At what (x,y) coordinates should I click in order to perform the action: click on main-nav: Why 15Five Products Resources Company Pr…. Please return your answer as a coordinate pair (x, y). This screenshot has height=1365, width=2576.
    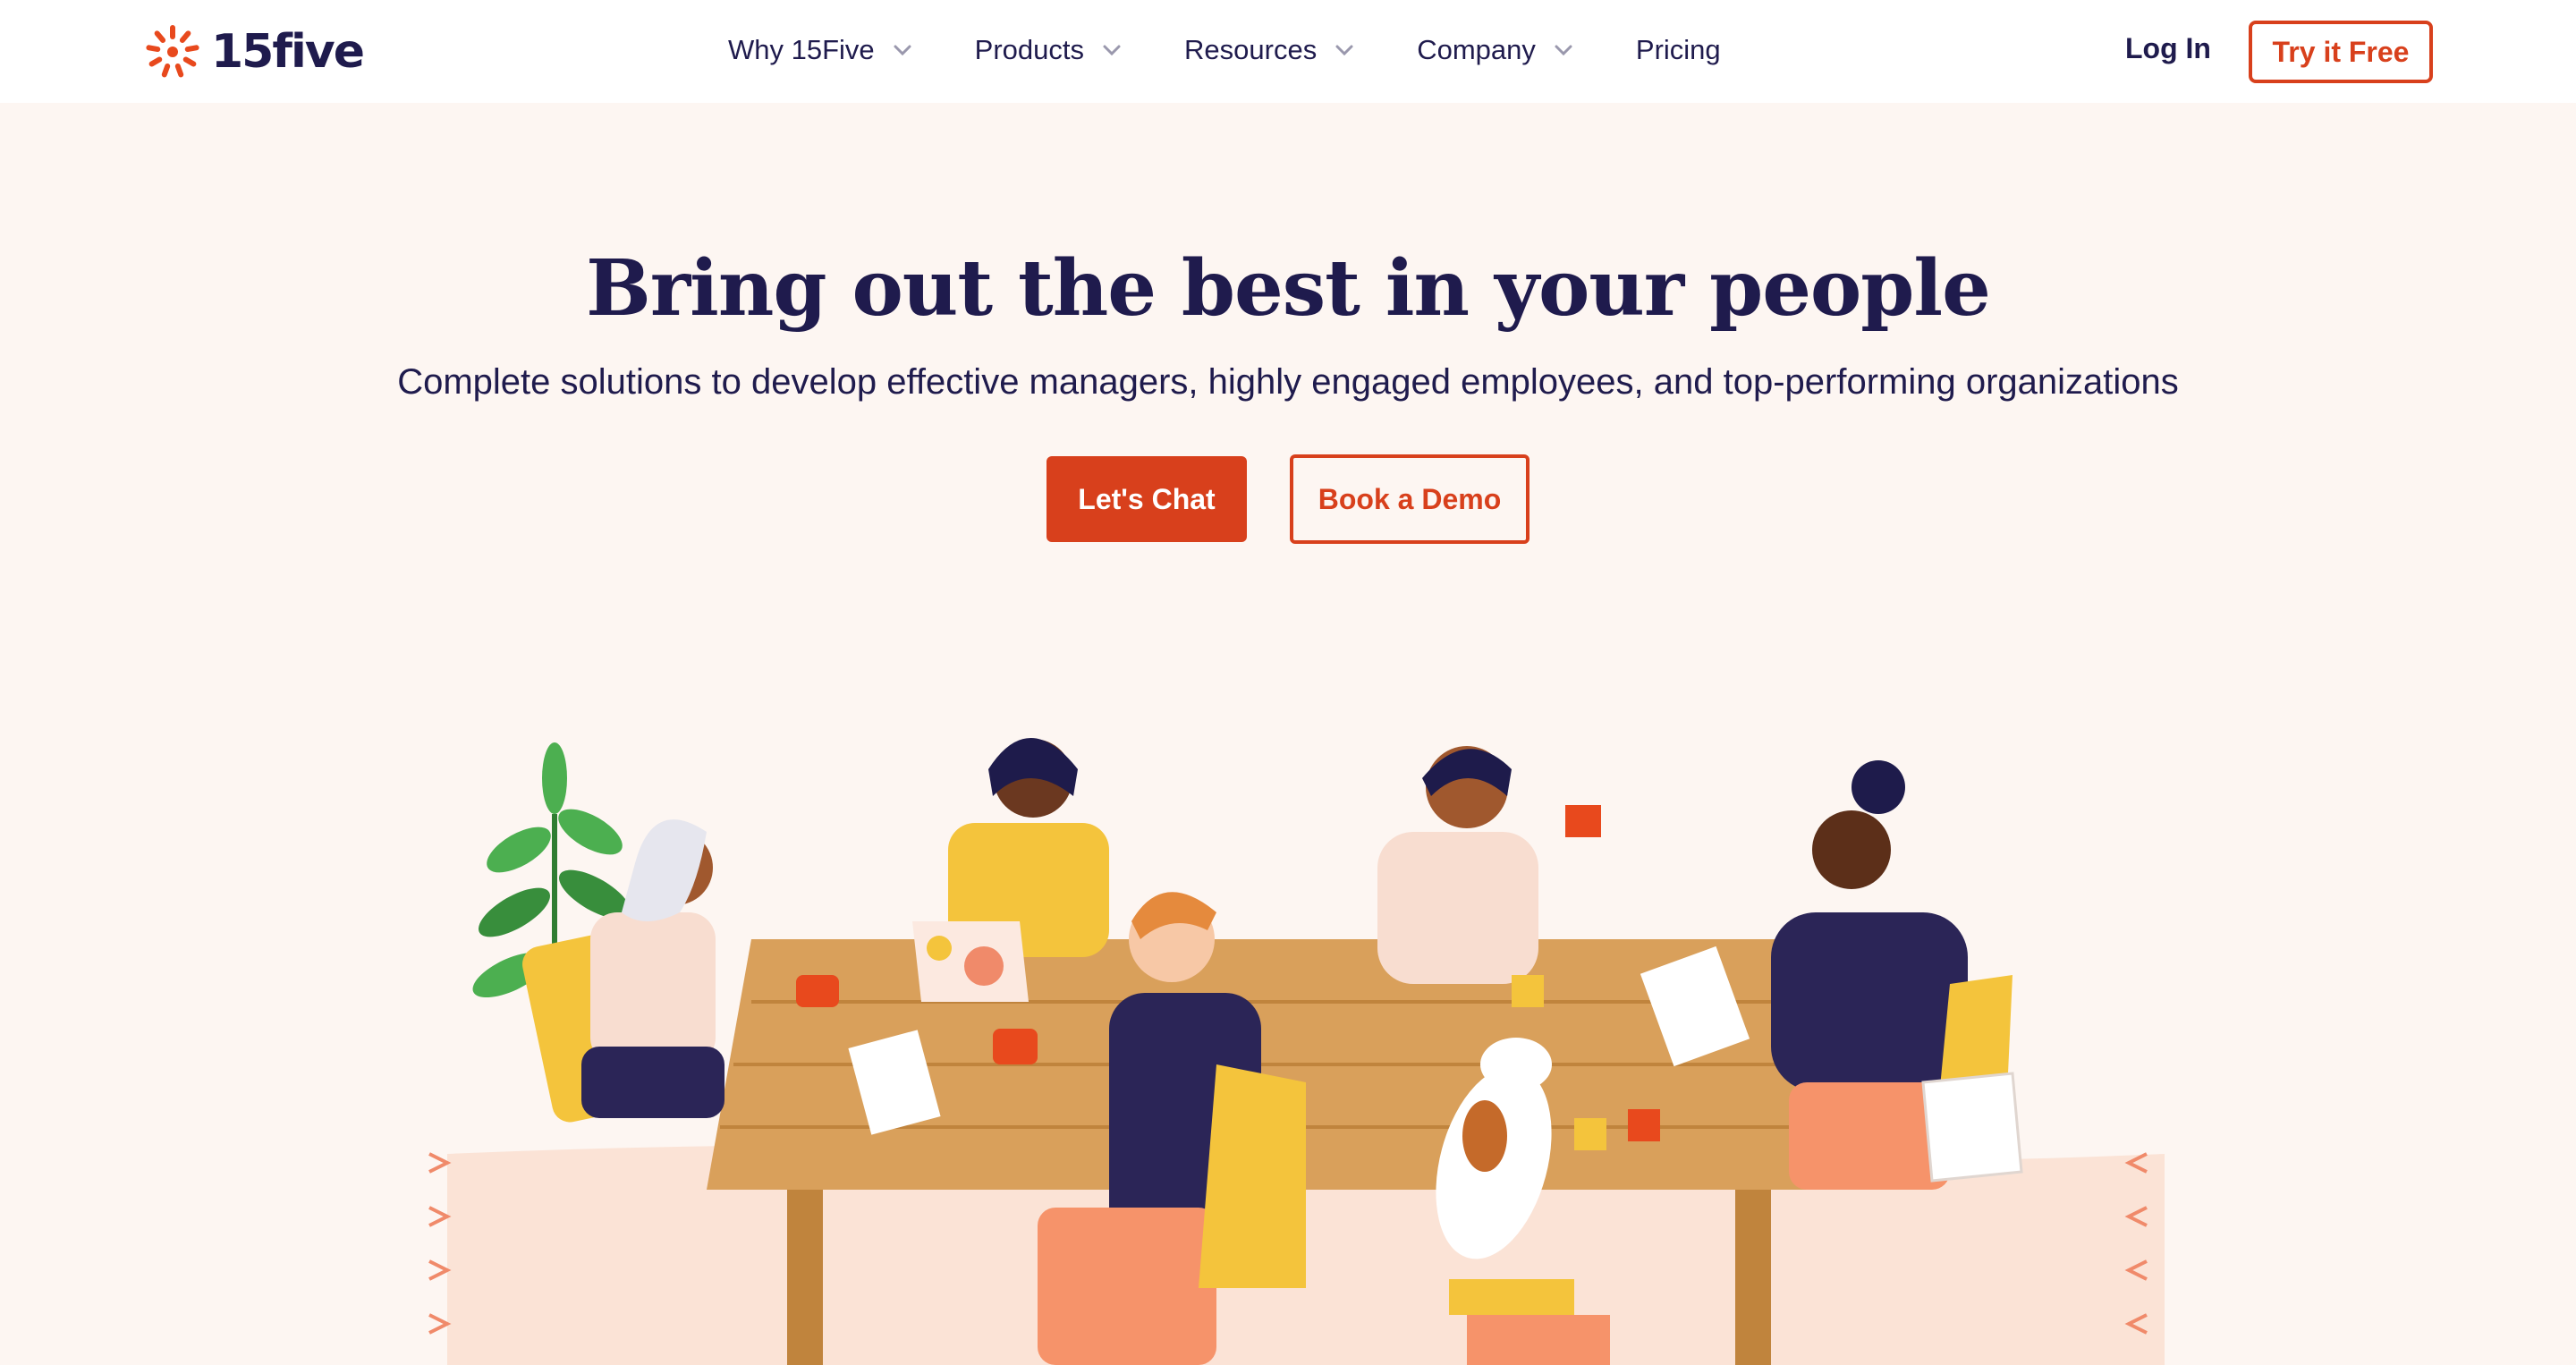
    Looking at the image, I should click on (1224, 50).